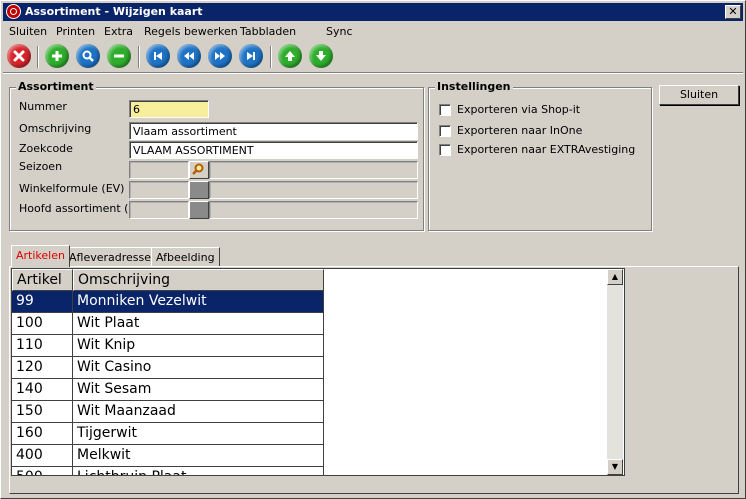  What do you see at coordinates (42, 368) in the screenshot?
I see `cell-artikel: 120` at bounding box center [42, 368].